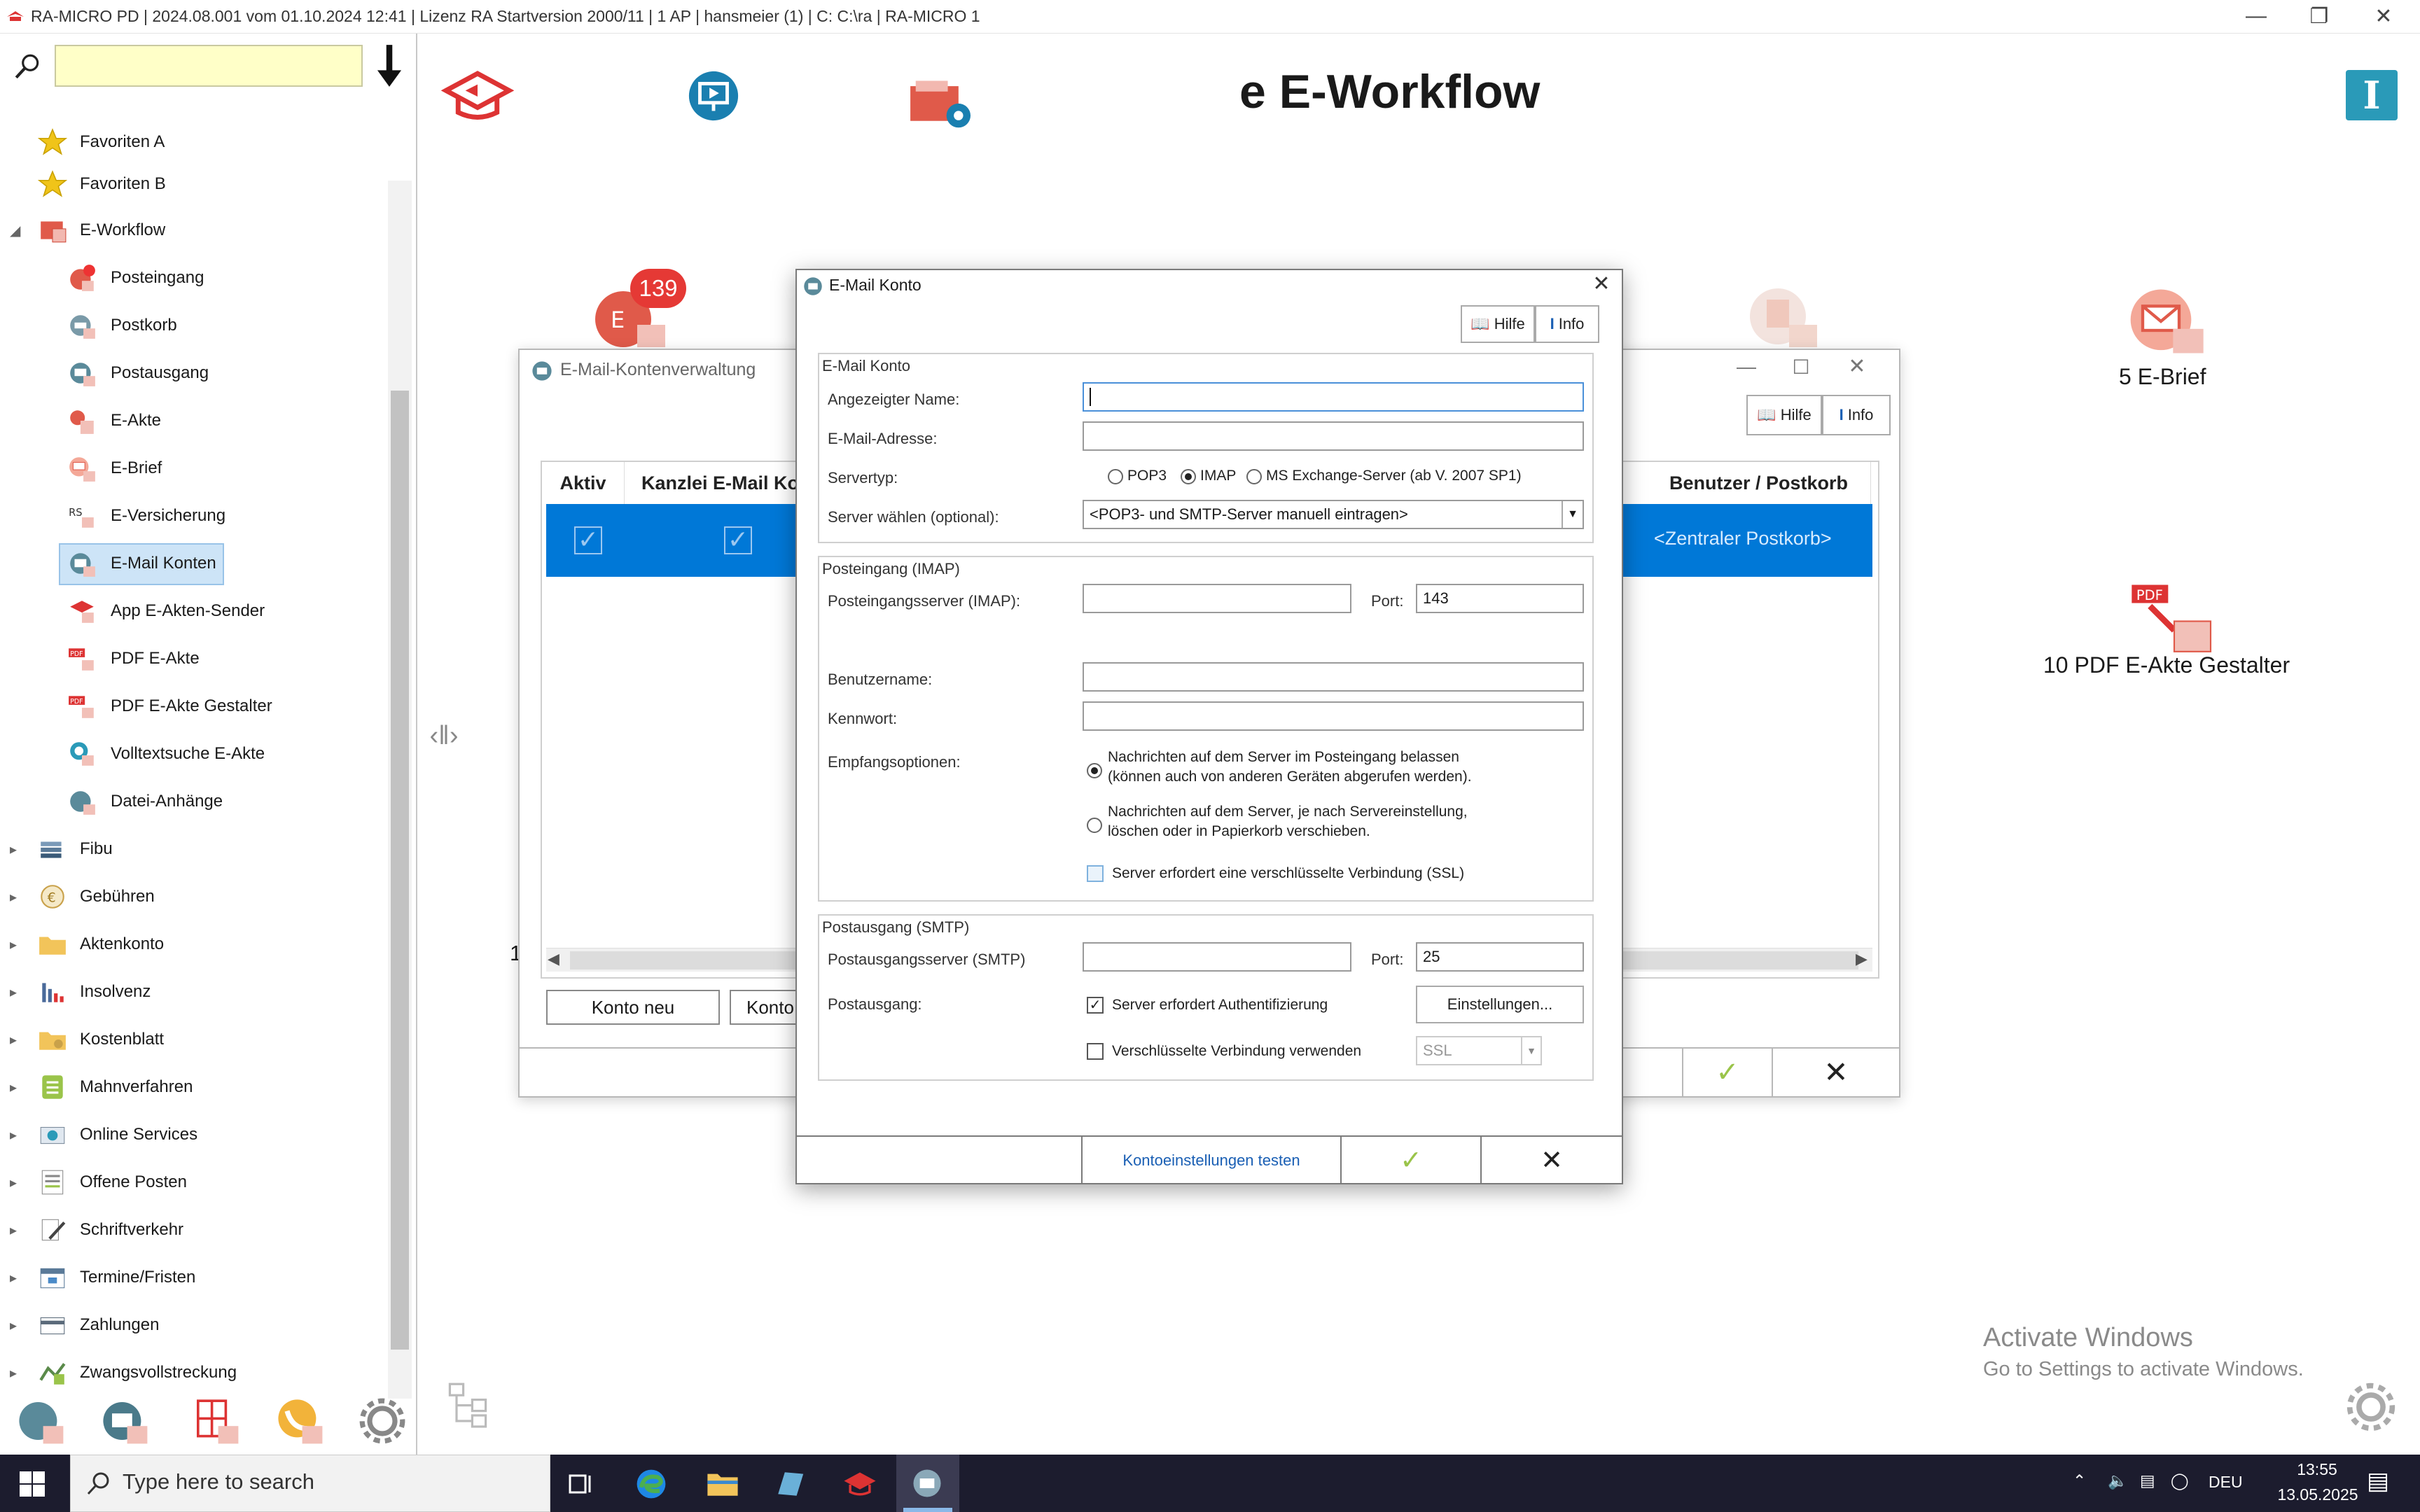 The height and width of the screenshot is (1512, 2420). Describe the element at coordinates (941, 102) in the screenshot. I see `folder-settings-icon` at that location.